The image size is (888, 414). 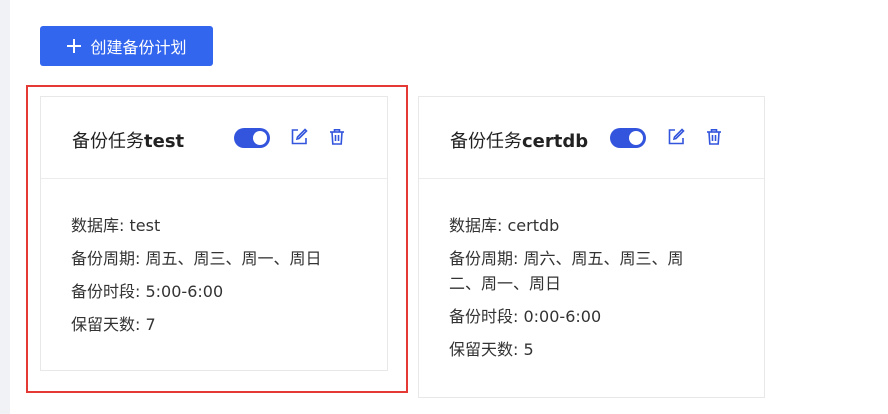 What do you see at coordinates (603, 258) in the screenshot?
I see `period-value-line1: 周六、周五、周三、周` at bounding box center [603, 258].